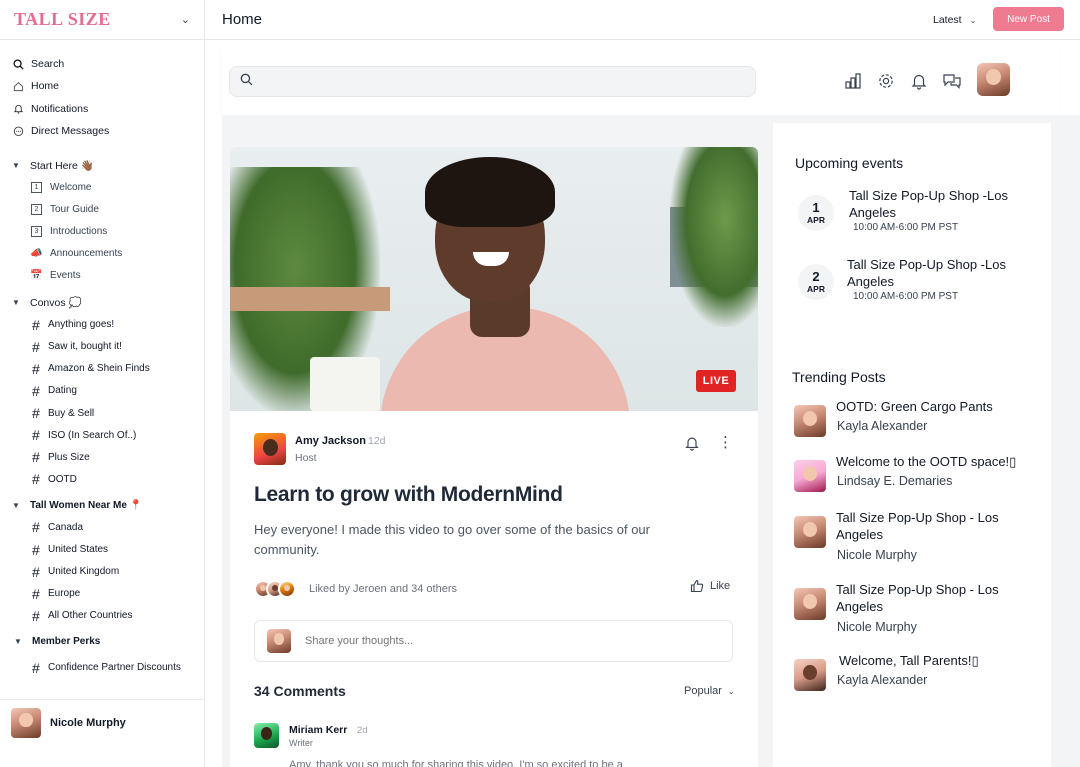 Image resolution: width=1080 pixels, height=767 pixels. Describe the element at coordinates (86, 254) in the screenshot. I see `sidebar-item-label: Announcements` at that location.